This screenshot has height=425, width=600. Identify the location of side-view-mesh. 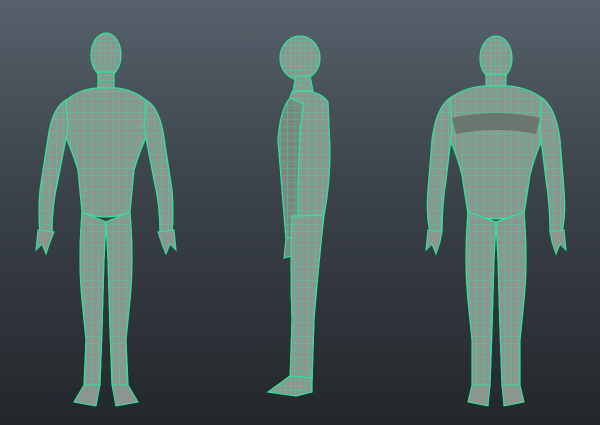
(298, 216).